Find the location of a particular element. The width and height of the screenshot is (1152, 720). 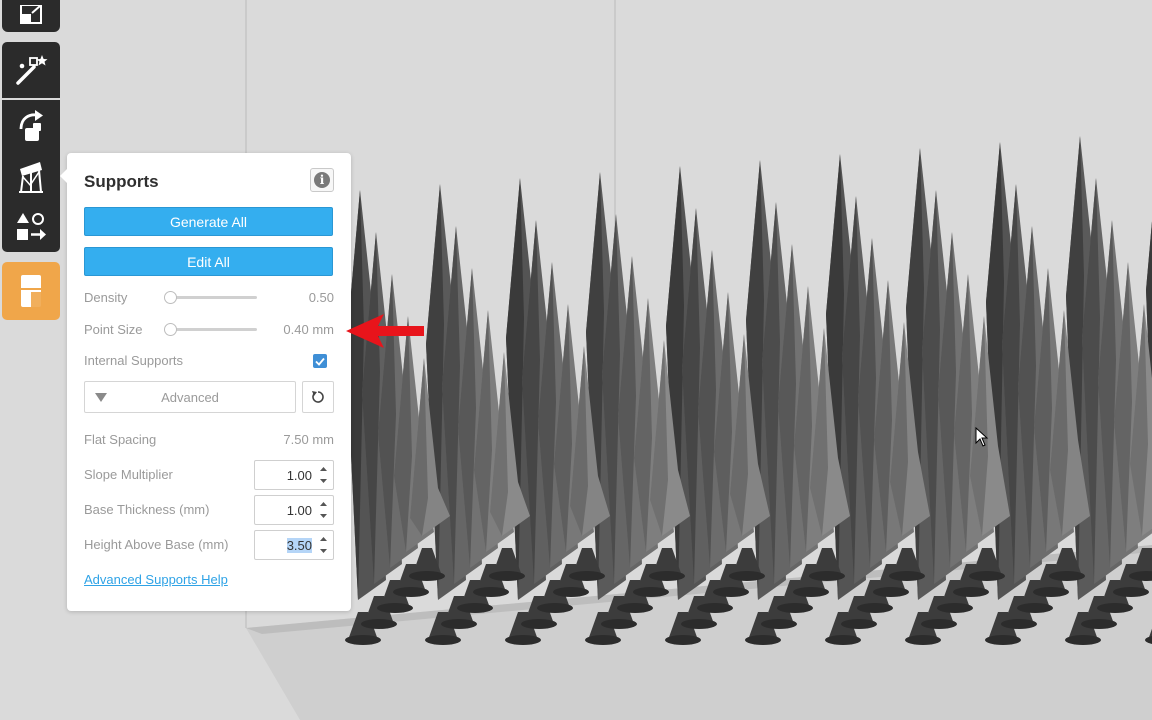

red-arrow-annotation is located at coordinates (385, 331).